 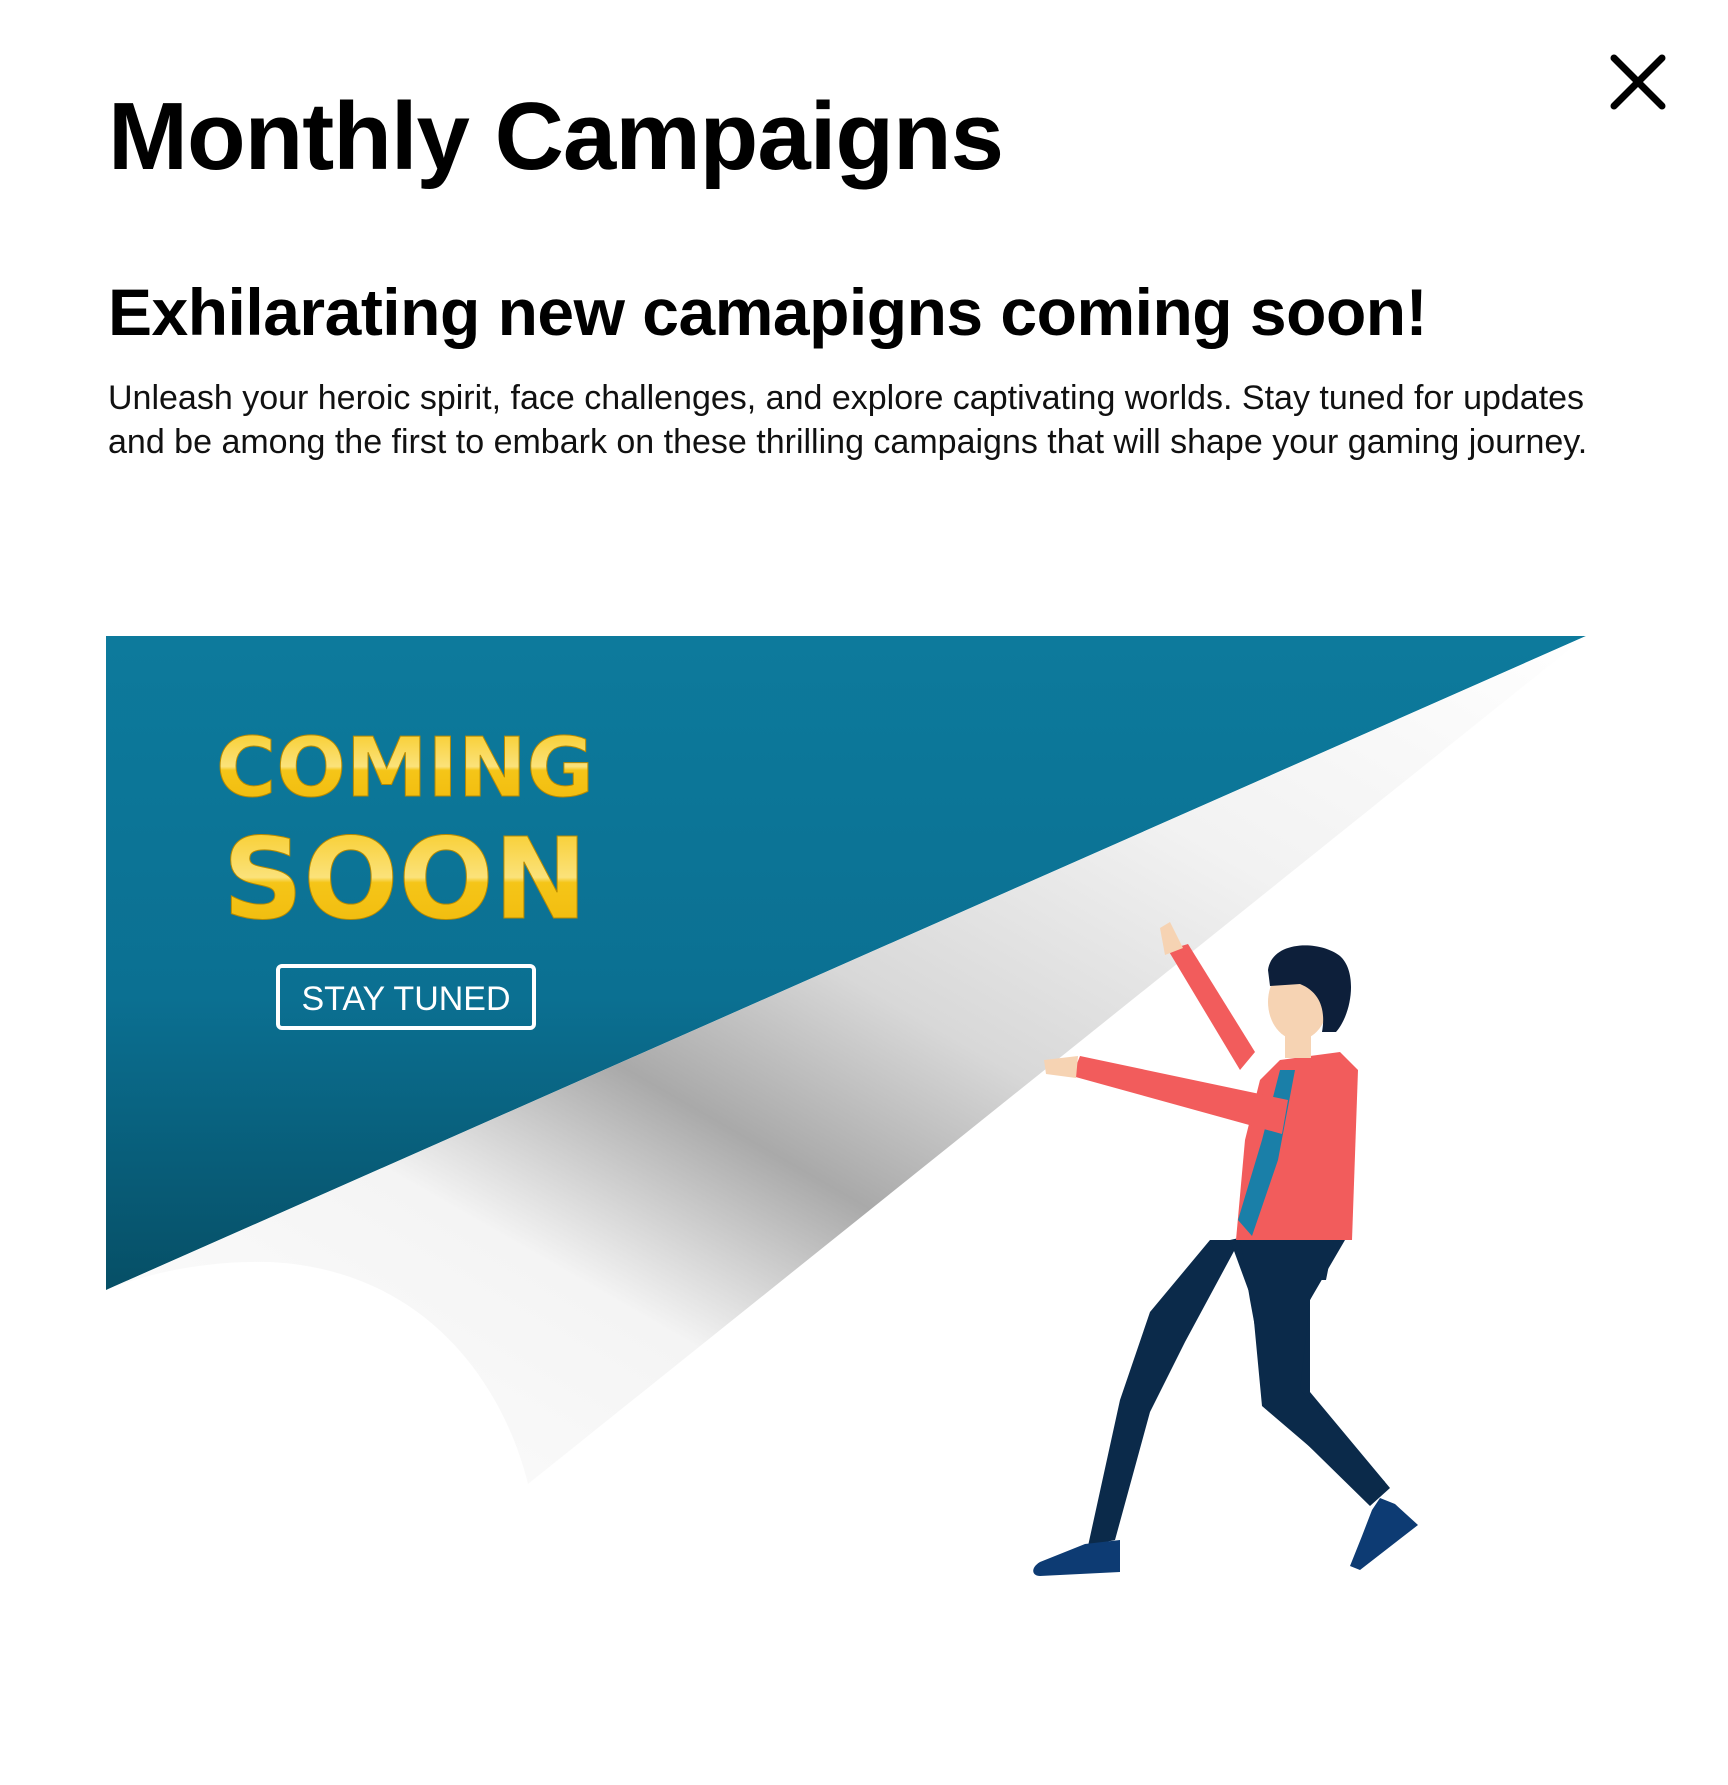 What do you see at coordinates (556, 136) in the screenshot?
I see `modal-title: Monthly Campaigns` at bounding box center [556, 136].